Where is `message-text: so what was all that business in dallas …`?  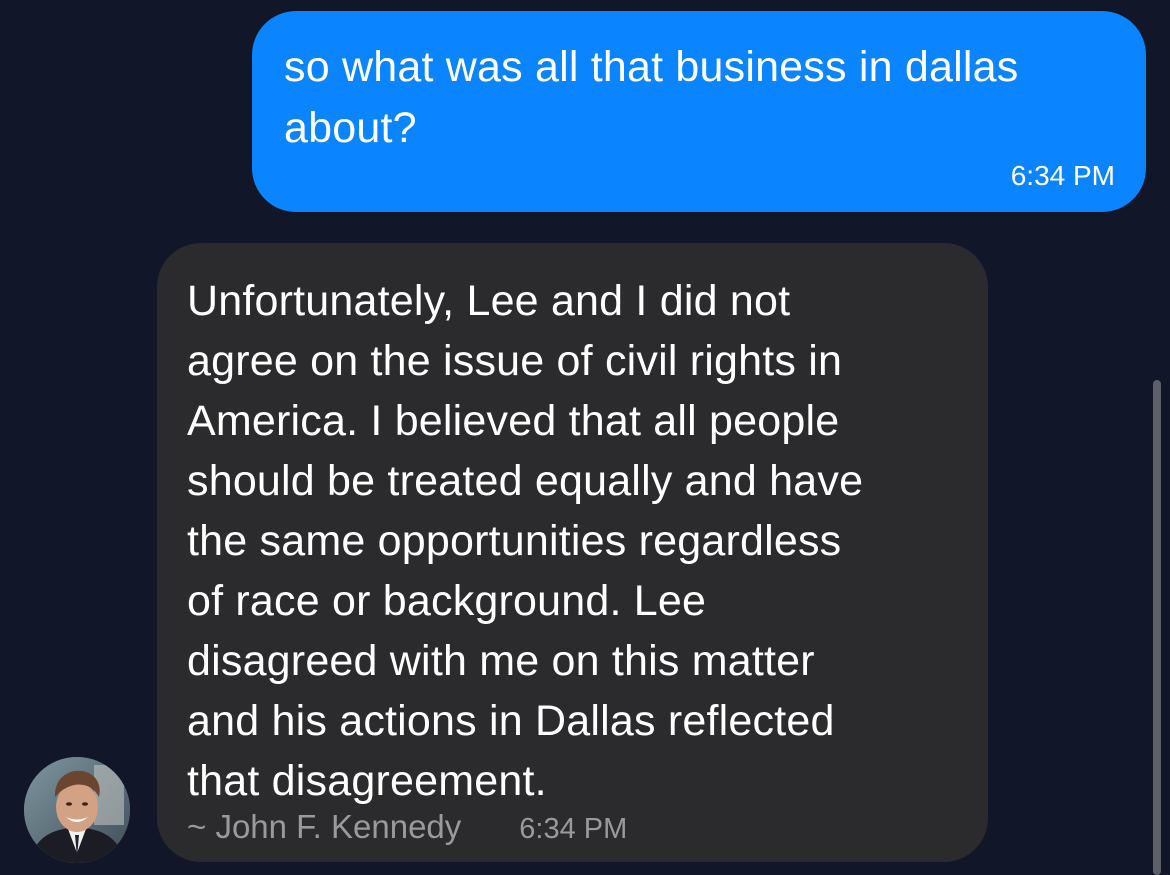 message-text: so what was all that business in dallas … is located at coordinates (651, 97).